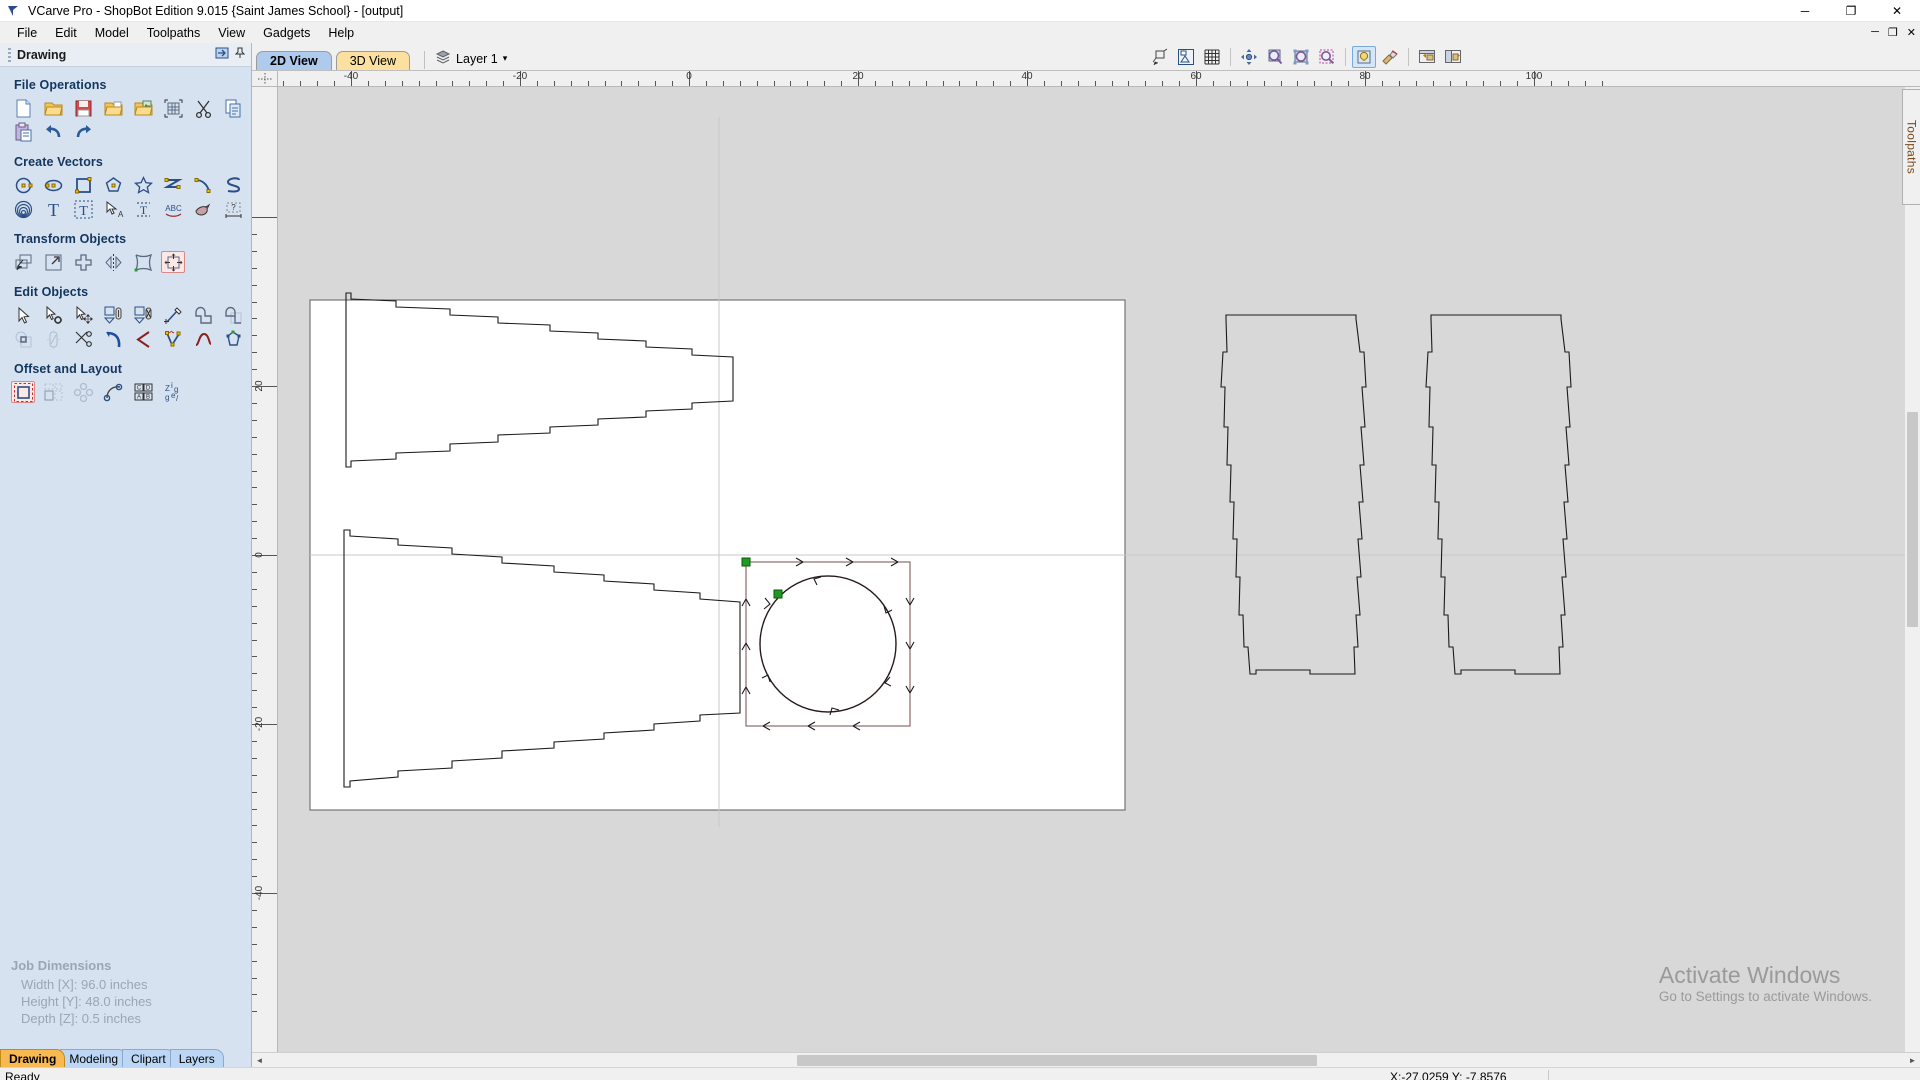 The image size is (1920, 1080). Describe the element at coordinates (83, 339) in the screenshot. I see `trim-vectors-icon` at that location.